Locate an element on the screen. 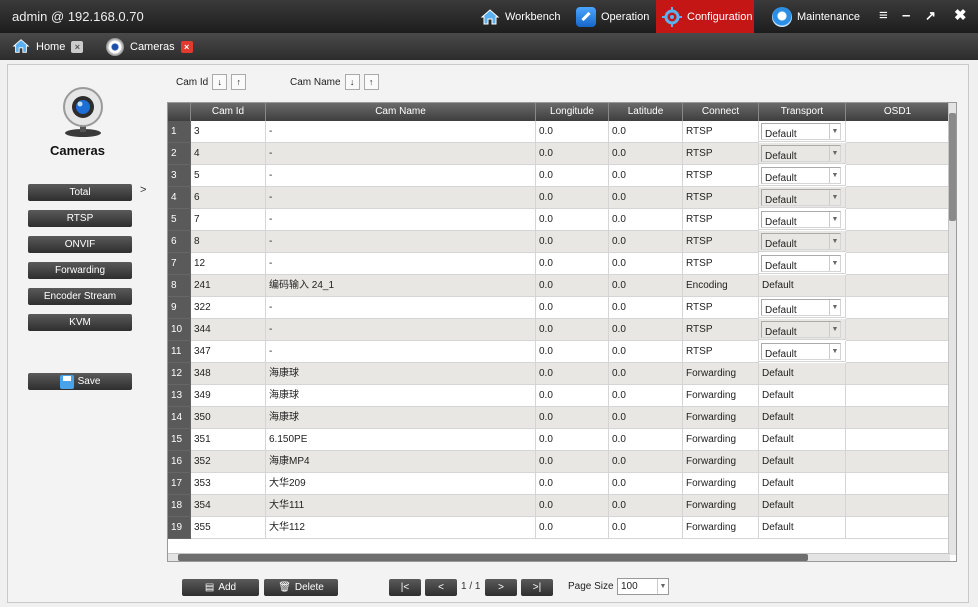  tab-home: Home × is located at coordinates (48, 47).